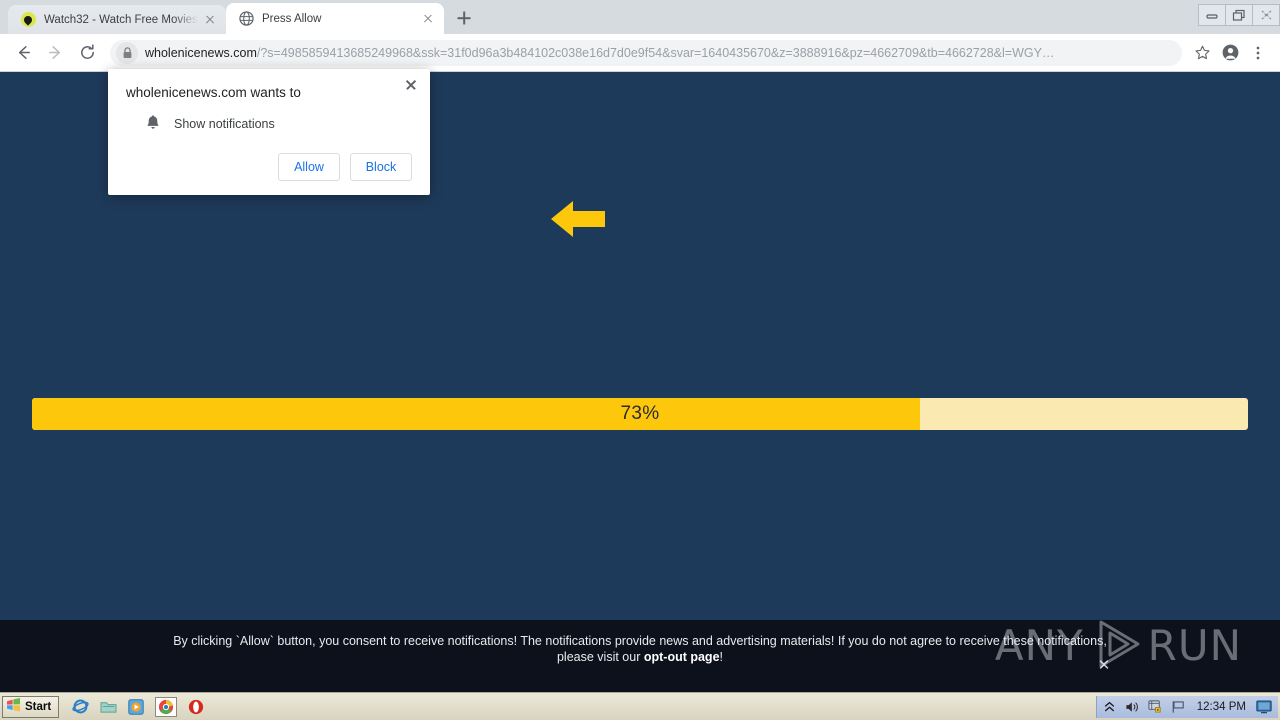  What do you see at coordinates (1194, 645) in the screenshot?
I see `watermark-text-run: RUN` at bounding box center [1194, 645].